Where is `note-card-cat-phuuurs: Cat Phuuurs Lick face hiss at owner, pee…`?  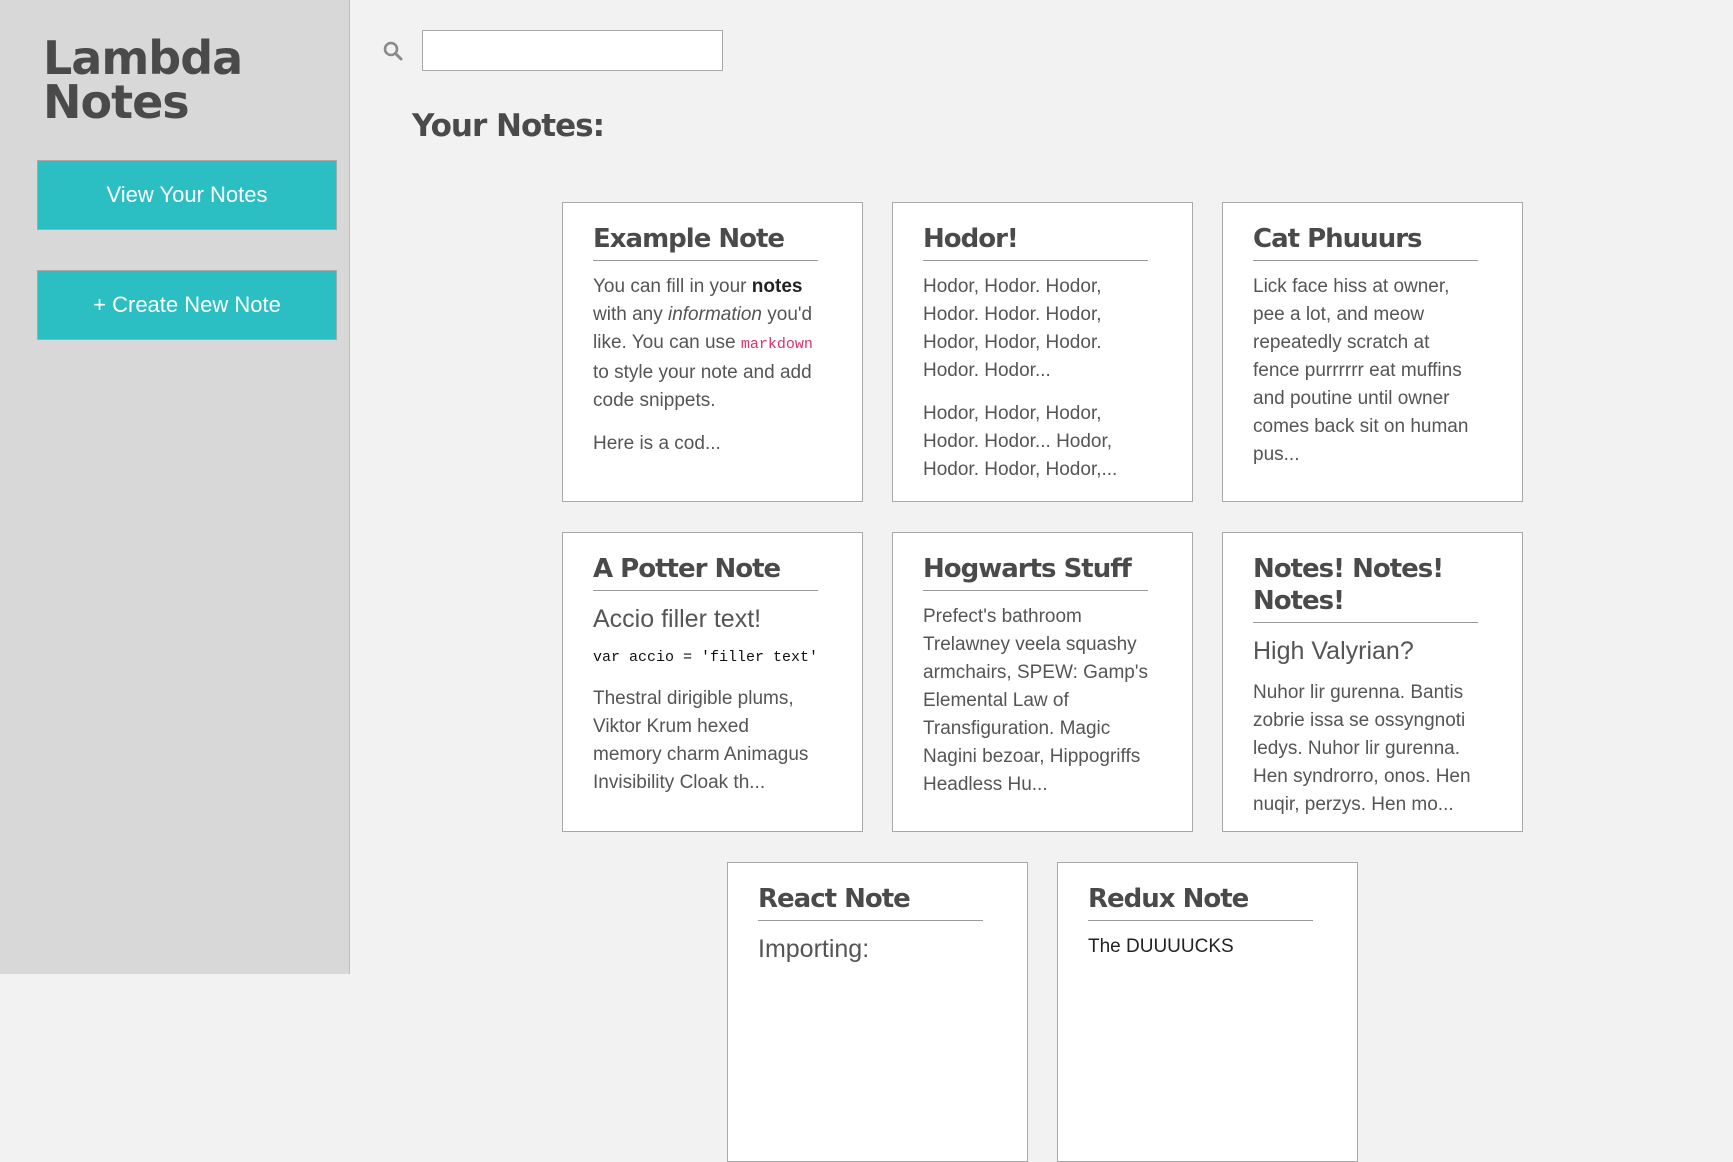 note-card-cat-phuuurs: Cat Phuuurs Lick face hiss at owner, pee… is located at coordinates (1372, 352).